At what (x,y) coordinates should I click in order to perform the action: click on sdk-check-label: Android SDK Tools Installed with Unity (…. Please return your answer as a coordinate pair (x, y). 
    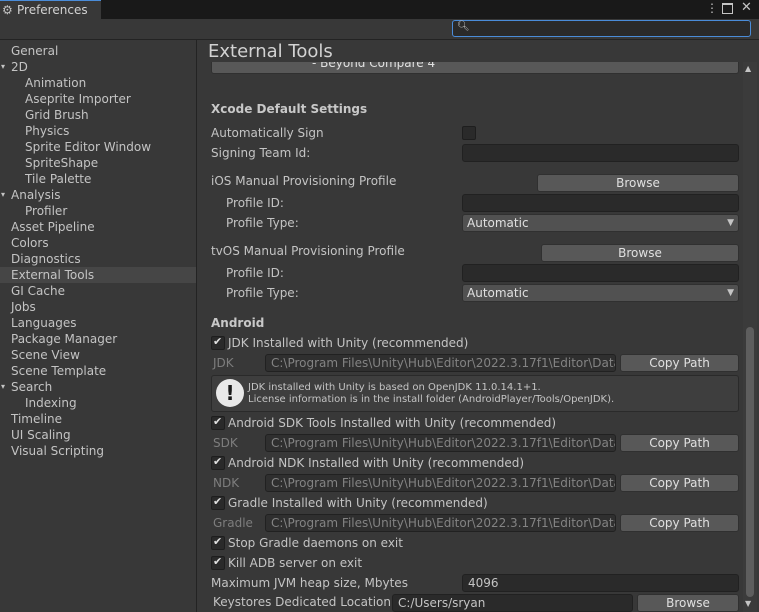
    Looking at the image, I should click on (392, 423).